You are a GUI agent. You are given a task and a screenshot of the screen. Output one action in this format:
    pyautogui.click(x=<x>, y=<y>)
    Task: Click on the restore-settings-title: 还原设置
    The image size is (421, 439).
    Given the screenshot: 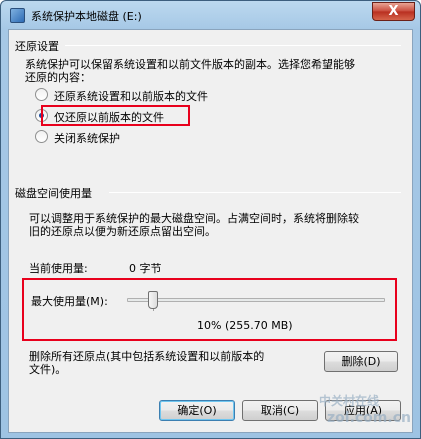 What is the action you would take?
    pyautogui.click(x=37, y=46)
    